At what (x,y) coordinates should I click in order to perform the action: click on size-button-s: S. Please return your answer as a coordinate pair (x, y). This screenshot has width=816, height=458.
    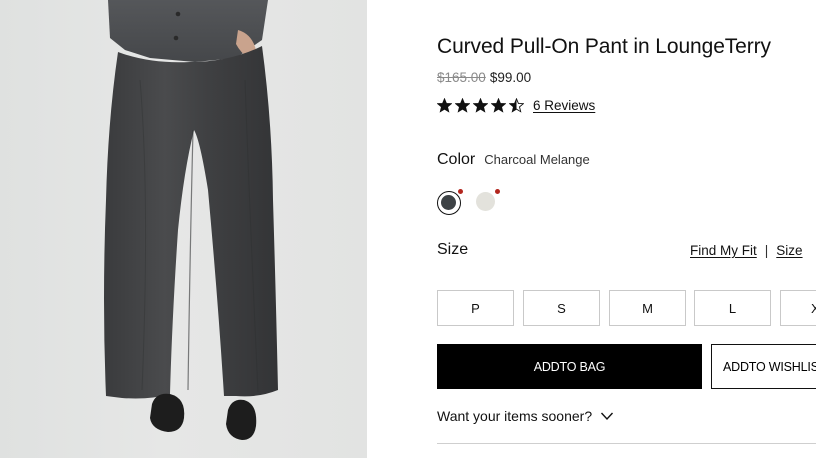
    Looking at the image, I should click on (561, 308).